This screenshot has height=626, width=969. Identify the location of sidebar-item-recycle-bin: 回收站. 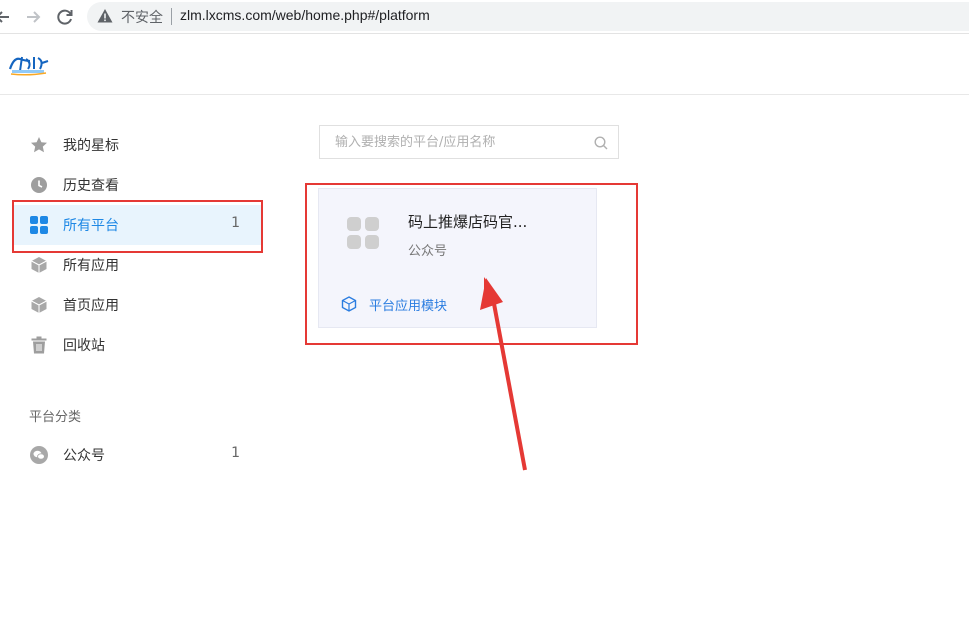
(138, 345).